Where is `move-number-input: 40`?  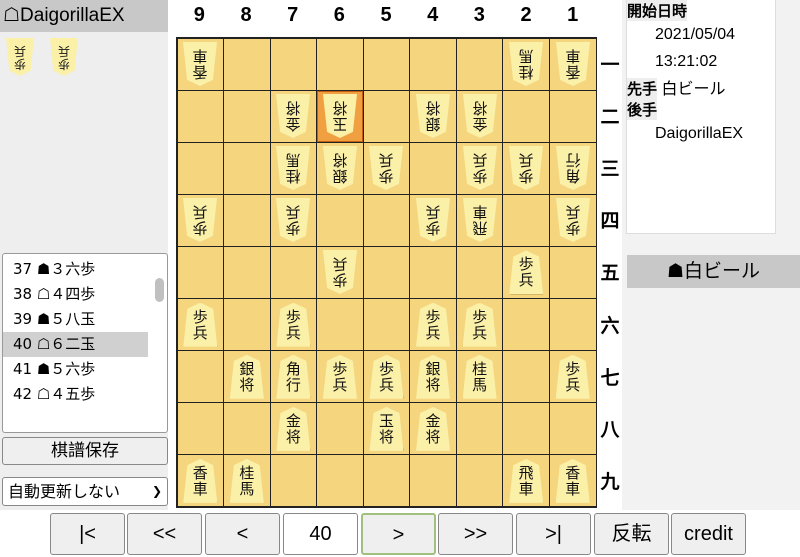
move-number-input: 40 is located at coordinates (320, 534).